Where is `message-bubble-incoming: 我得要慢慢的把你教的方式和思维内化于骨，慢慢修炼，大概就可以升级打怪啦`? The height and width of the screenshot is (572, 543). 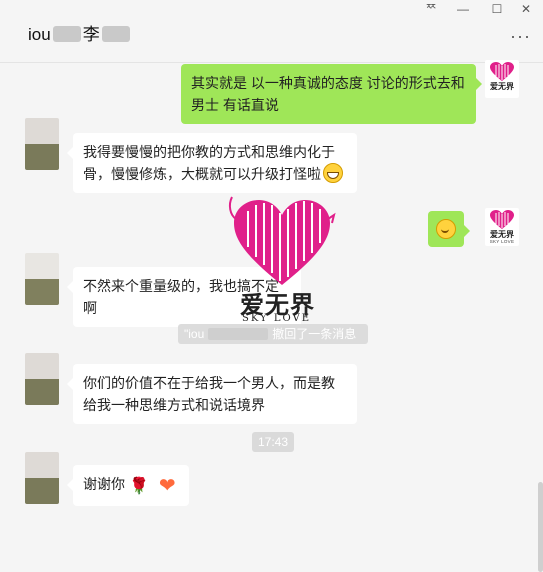 message-bubble-incoming: 我得要慢慢的把你教的方式和思维内化于骨，慢慢修炼，大概就可以升级打怪啦 is located at coordinates (212, 163).